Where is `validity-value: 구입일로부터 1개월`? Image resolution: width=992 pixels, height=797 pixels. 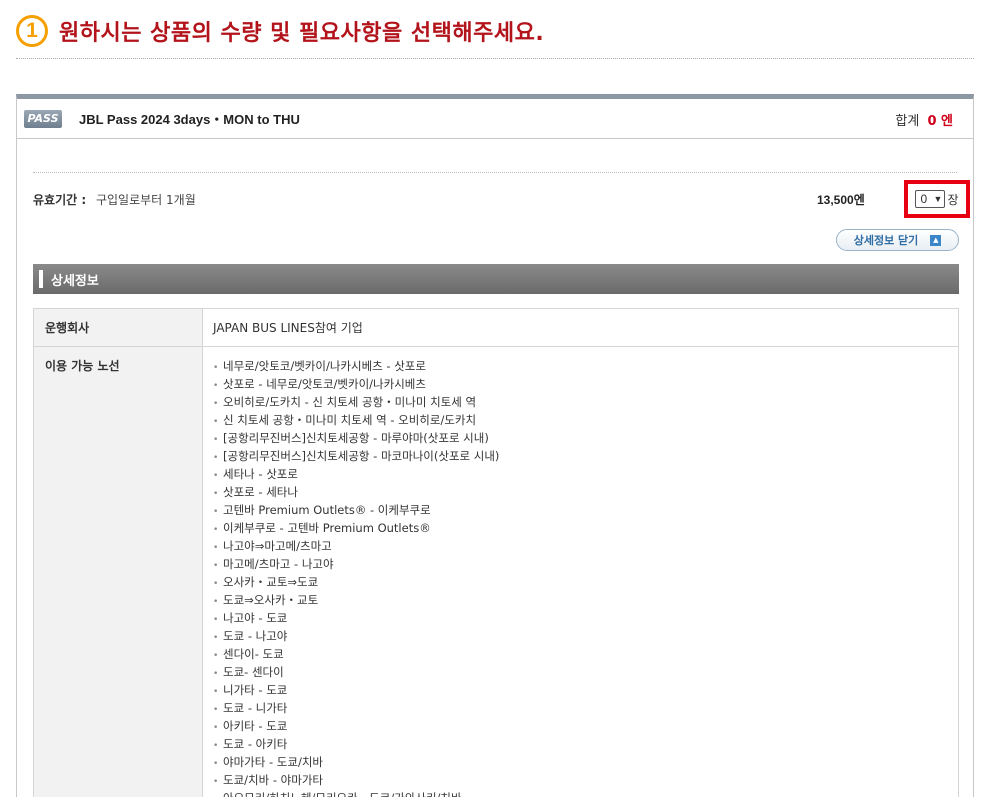 validity-value: 구입일로부터 1개월 is located at coordinates (145, 200).